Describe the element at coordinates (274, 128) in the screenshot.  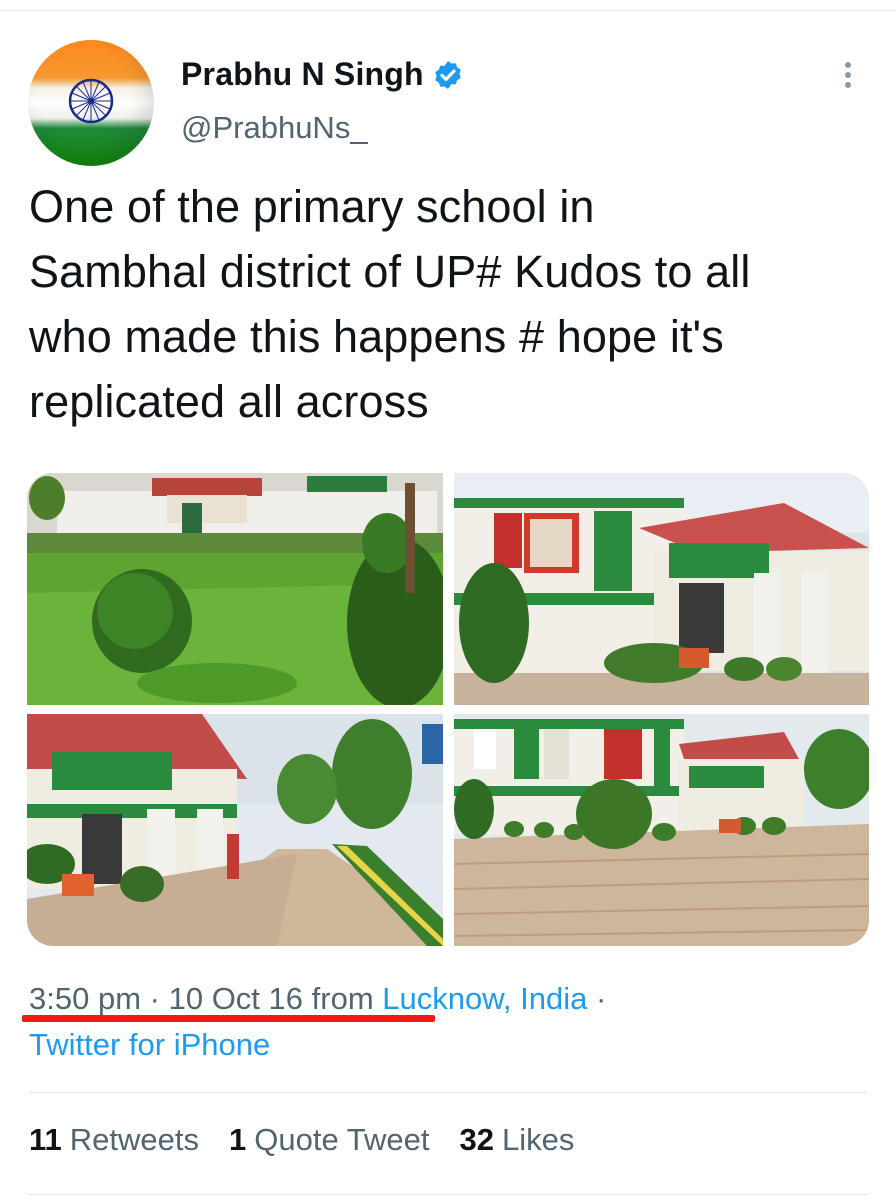
I see `author-handle: @PrabhuNs_` at that location.